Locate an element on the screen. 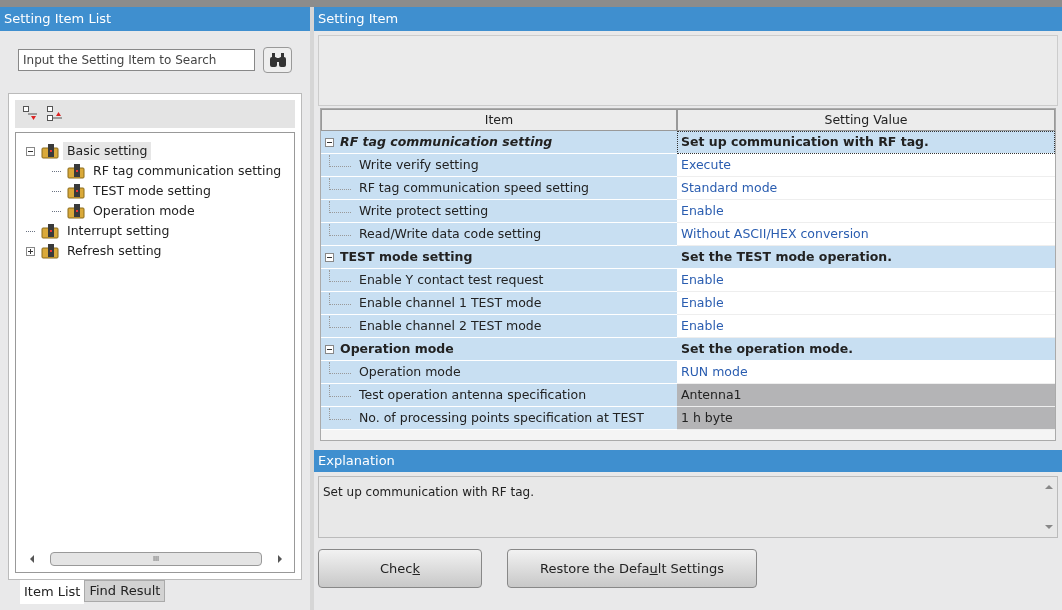 This screenshot has width=1062, height=610. expand-all-icon is located at coordinates (55, 114).